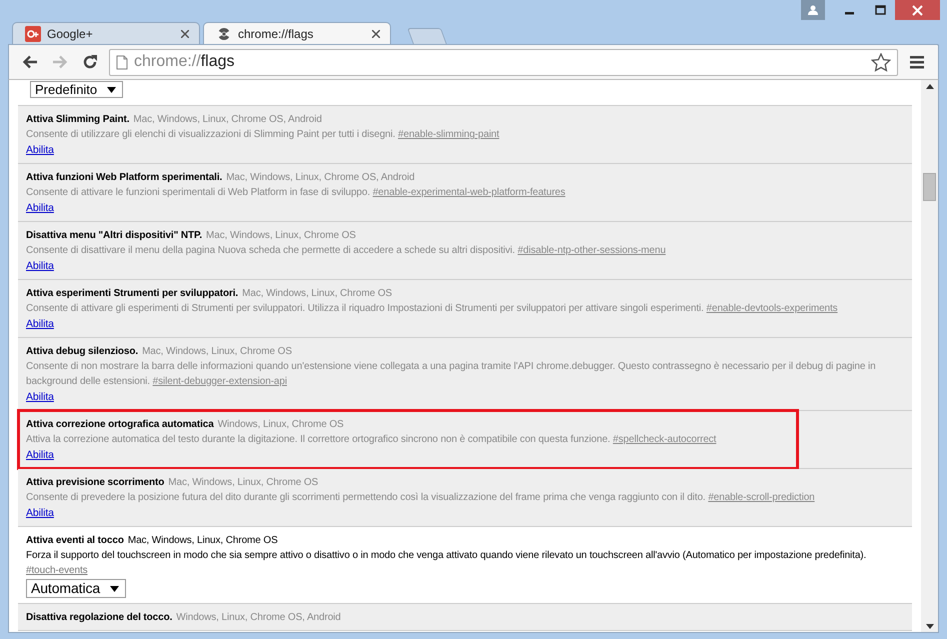 The width and height of the screenshot is (947, 639). Describe the element at coordinates (57, 570) in the screenshot. I see `flag-link: #touch-events` at that location.